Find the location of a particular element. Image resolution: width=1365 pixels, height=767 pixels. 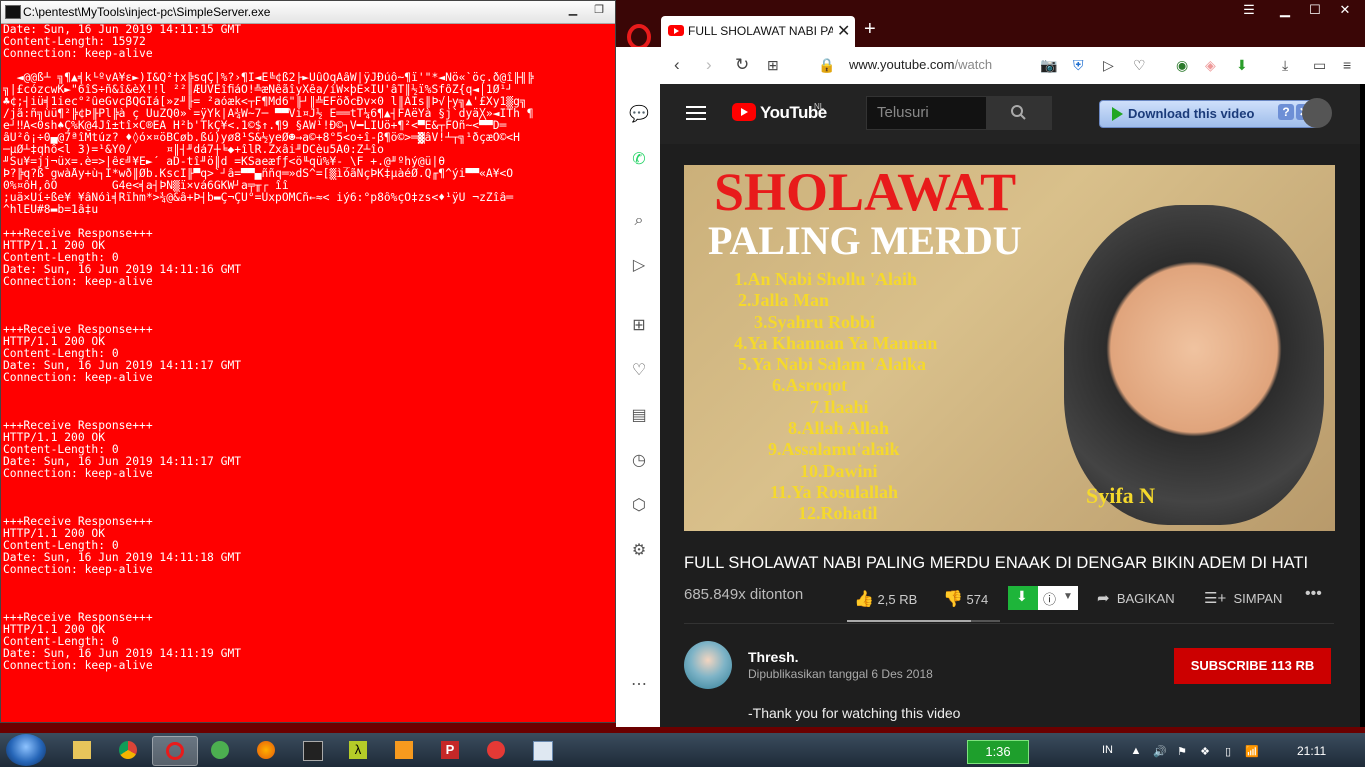

start-button is located at coordinates (26, 750).